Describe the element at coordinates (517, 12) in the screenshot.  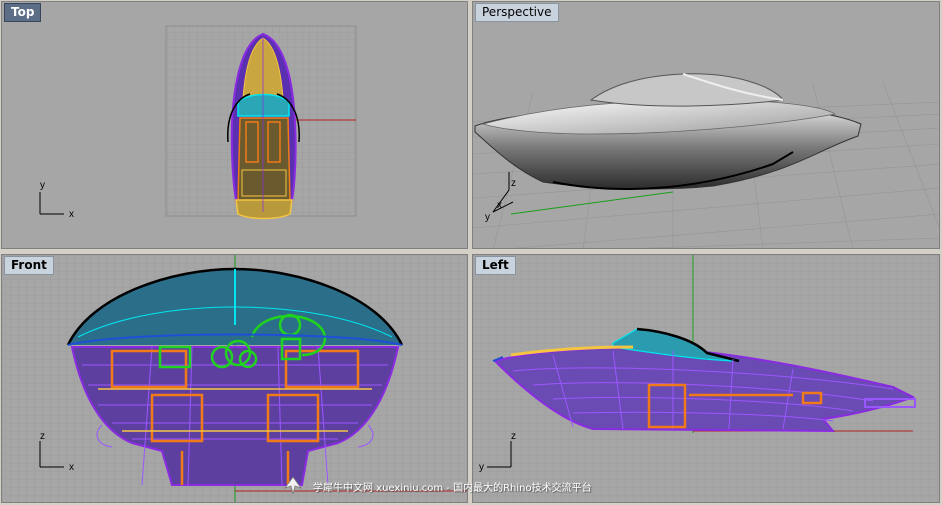
I see `perspective-viewport-title: Perspective` at that location.